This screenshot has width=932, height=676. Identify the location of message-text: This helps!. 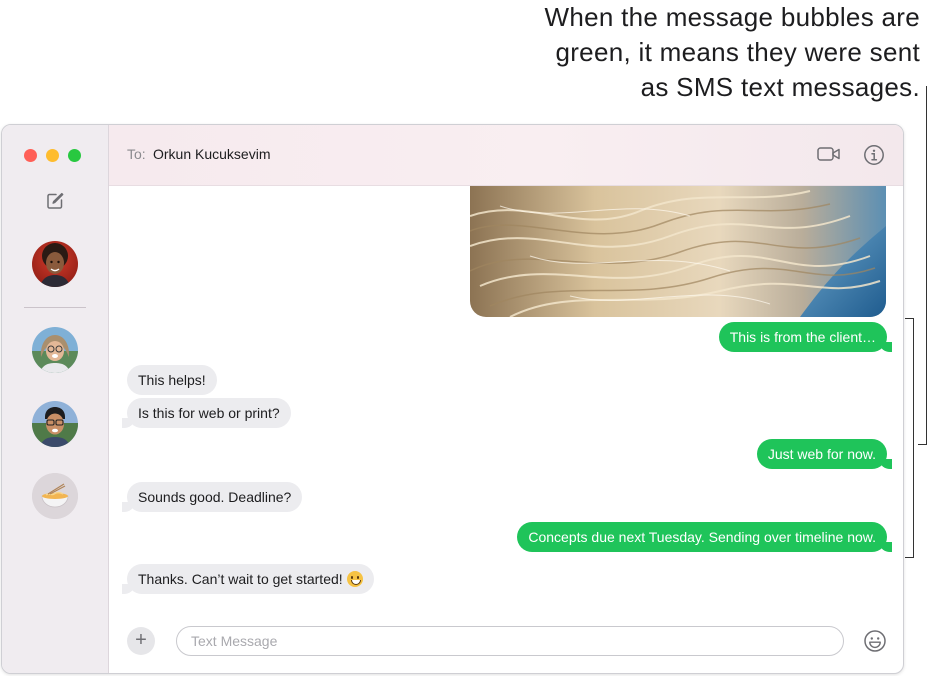
(172, 380).